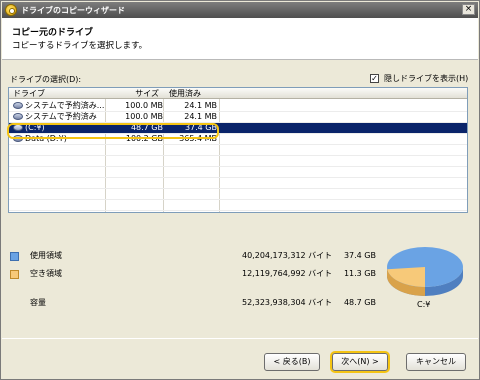 This screenshot has height=380, width=480. Describe the element at coordinates (238, 138) in the screenshot. I see `drive-row: Data (D:¥) 100.2 GB 365.4 MB` at that location.